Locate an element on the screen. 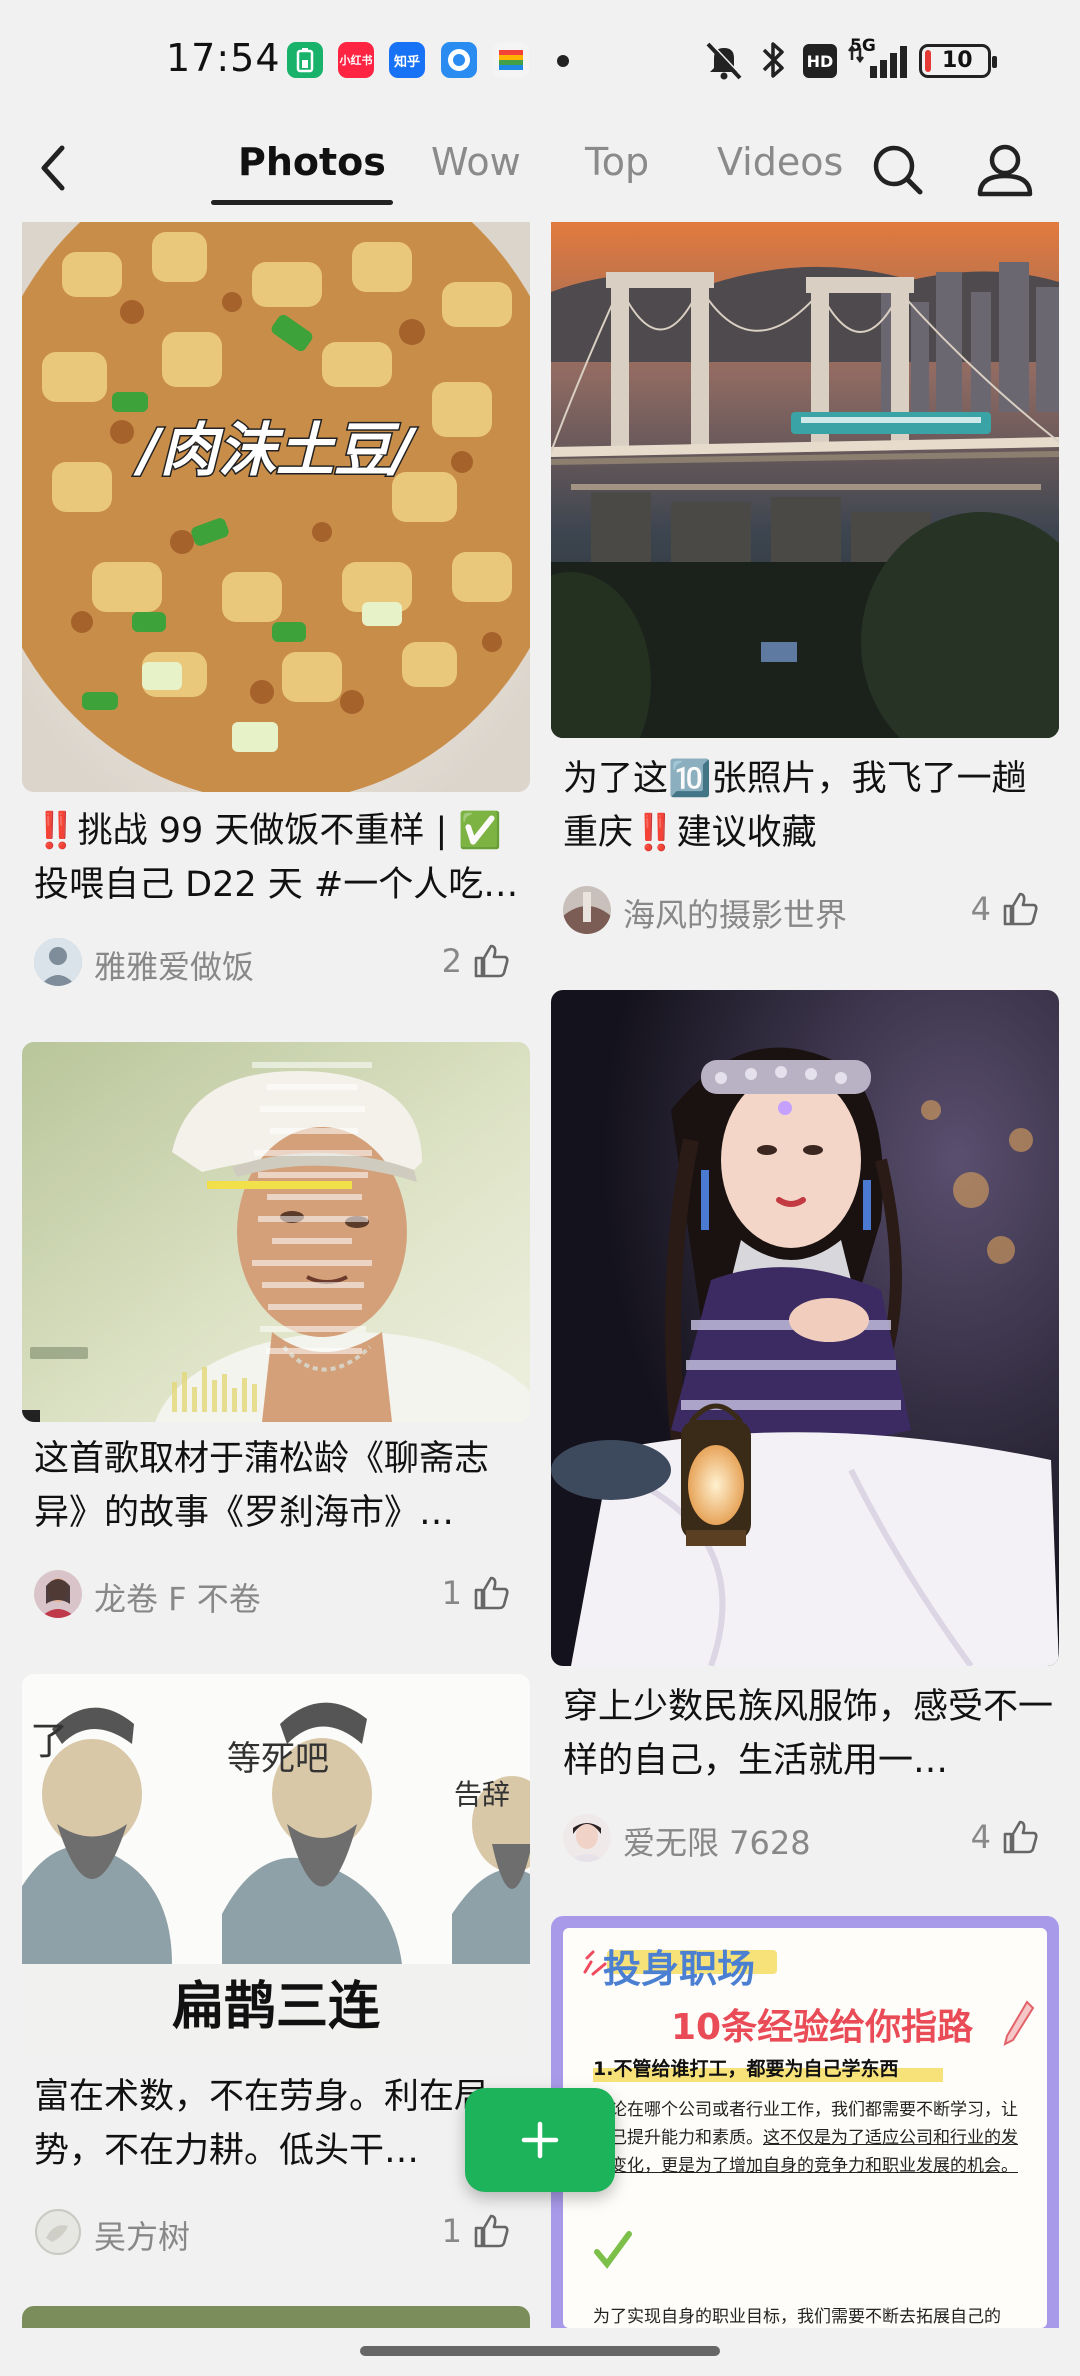 The height and width of the screenshot is (2376, 1080). poster-heading-1: 投身职场 is located at coordinates (679, 1969).